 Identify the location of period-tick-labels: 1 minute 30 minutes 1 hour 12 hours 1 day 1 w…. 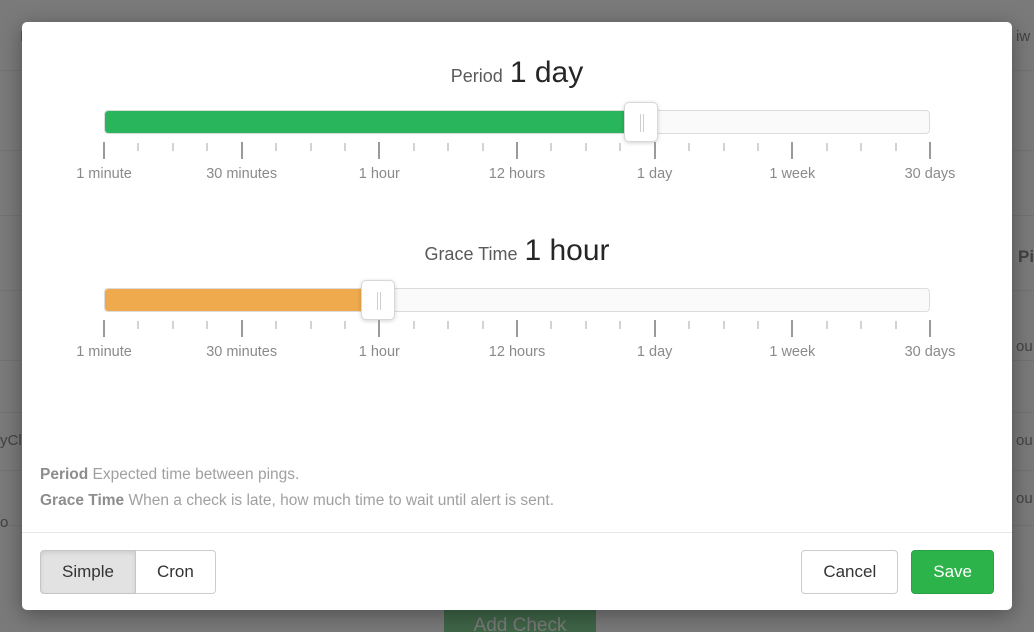
(515, 173).